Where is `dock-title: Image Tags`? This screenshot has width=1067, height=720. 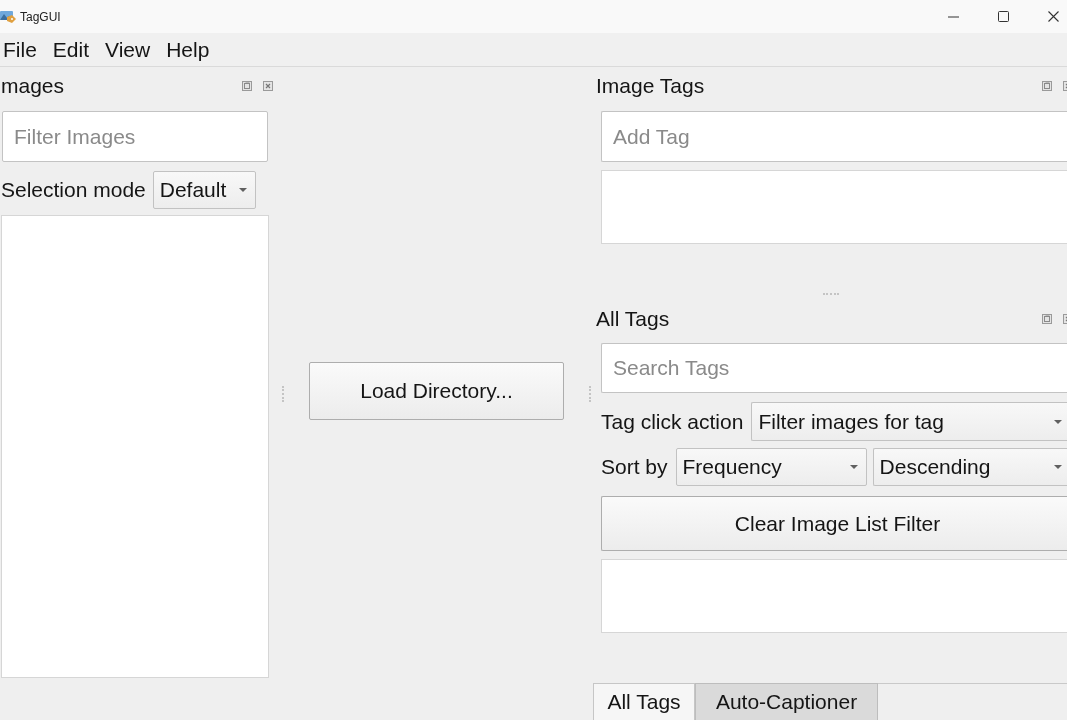 dock-title: Image Tags is located at coordinates (650, 86).